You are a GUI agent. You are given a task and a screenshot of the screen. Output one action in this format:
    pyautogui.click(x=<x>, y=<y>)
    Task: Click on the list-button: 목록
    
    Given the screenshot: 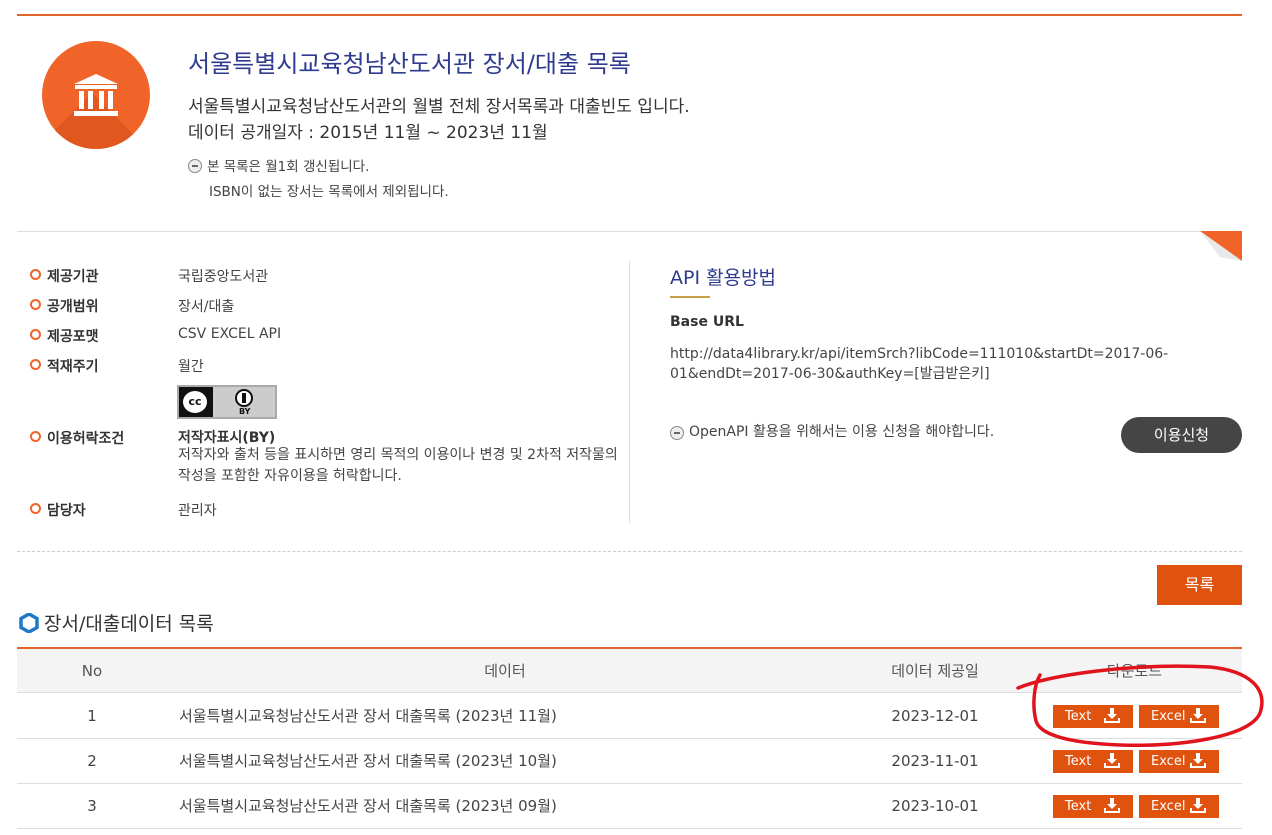 What is the action you would take?
    pyautogui.click(x=1199, y=585)
    